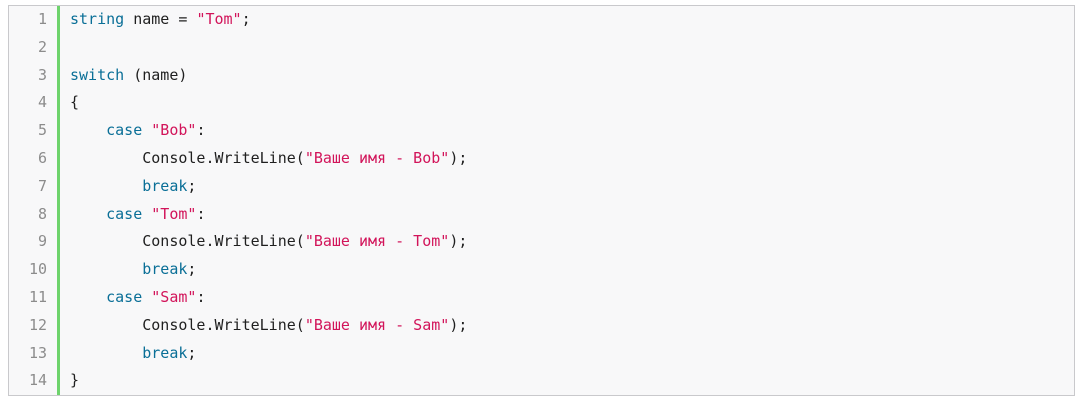 This screenshot has width=1084, height=405. I want to click on line-number: 9, so click(42, 241).